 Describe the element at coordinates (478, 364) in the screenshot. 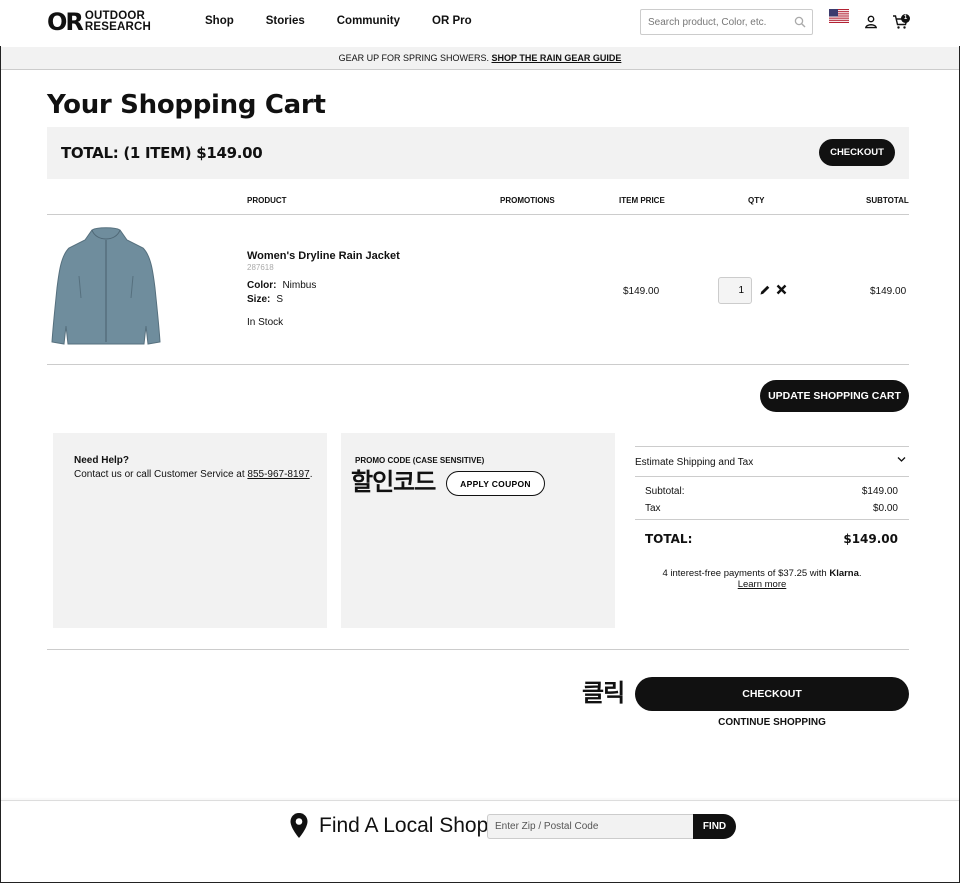

I see `item-row-divider` at that location.